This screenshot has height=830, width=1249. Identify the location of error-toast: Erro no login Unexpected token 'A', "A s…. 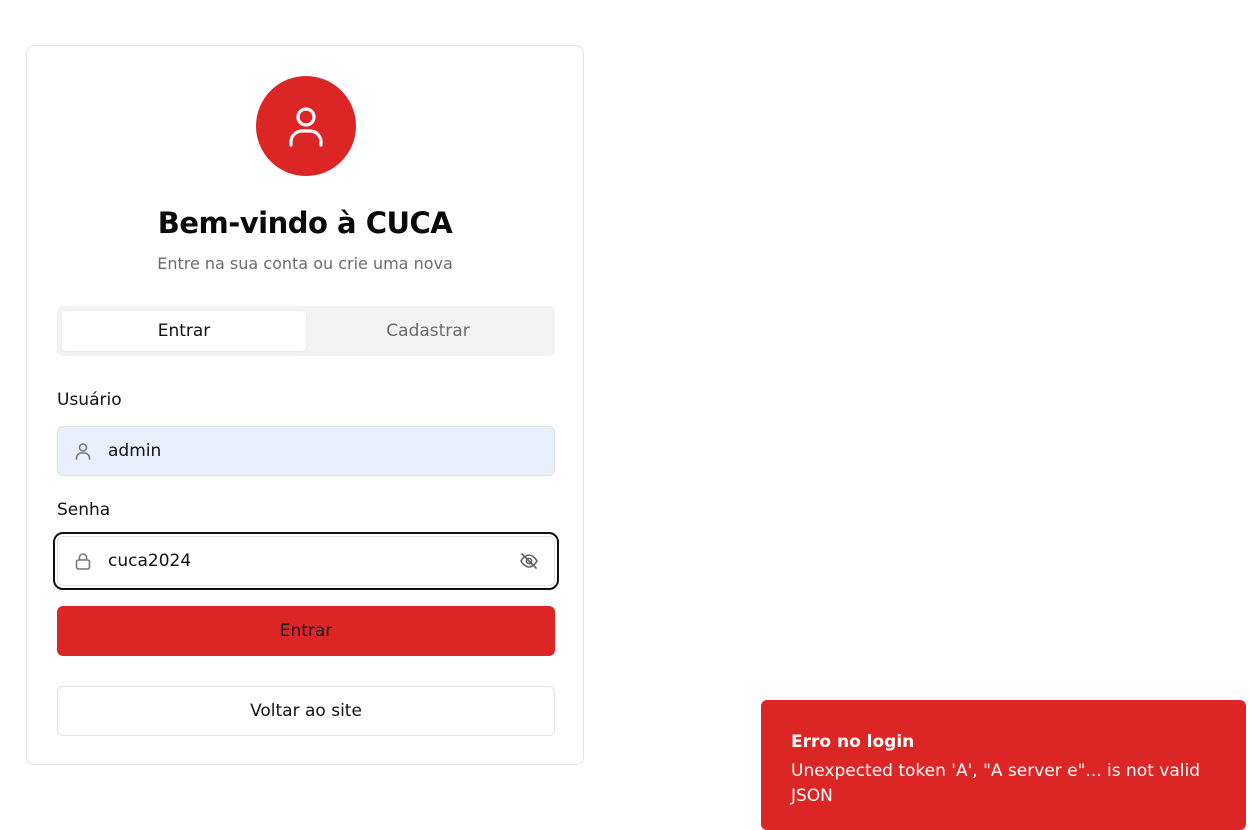
(1003, 765).